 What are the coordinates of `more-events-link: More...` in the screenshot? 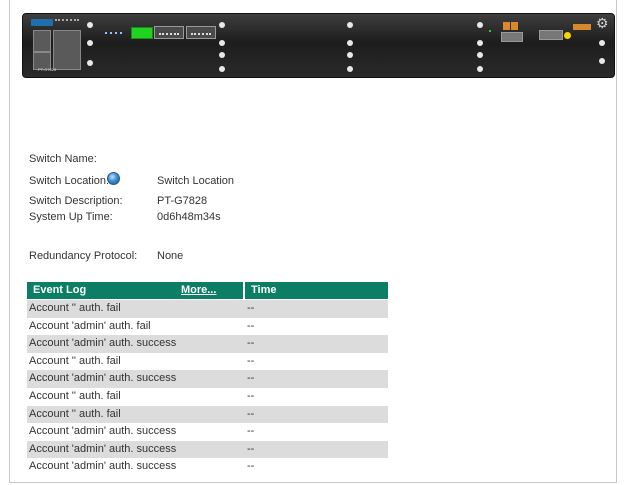 It's located at (198, 290).